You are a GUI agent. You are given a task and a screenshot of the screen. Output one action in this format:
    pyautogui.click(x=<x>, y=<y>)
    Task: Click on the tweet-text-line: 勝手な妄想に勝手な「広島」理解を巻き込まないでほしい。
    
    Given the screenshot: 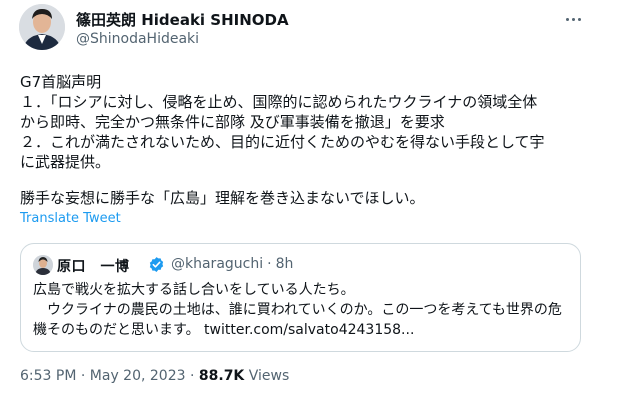 What is the action you would take?
    pyautogui.click(x=222, y=198)
    